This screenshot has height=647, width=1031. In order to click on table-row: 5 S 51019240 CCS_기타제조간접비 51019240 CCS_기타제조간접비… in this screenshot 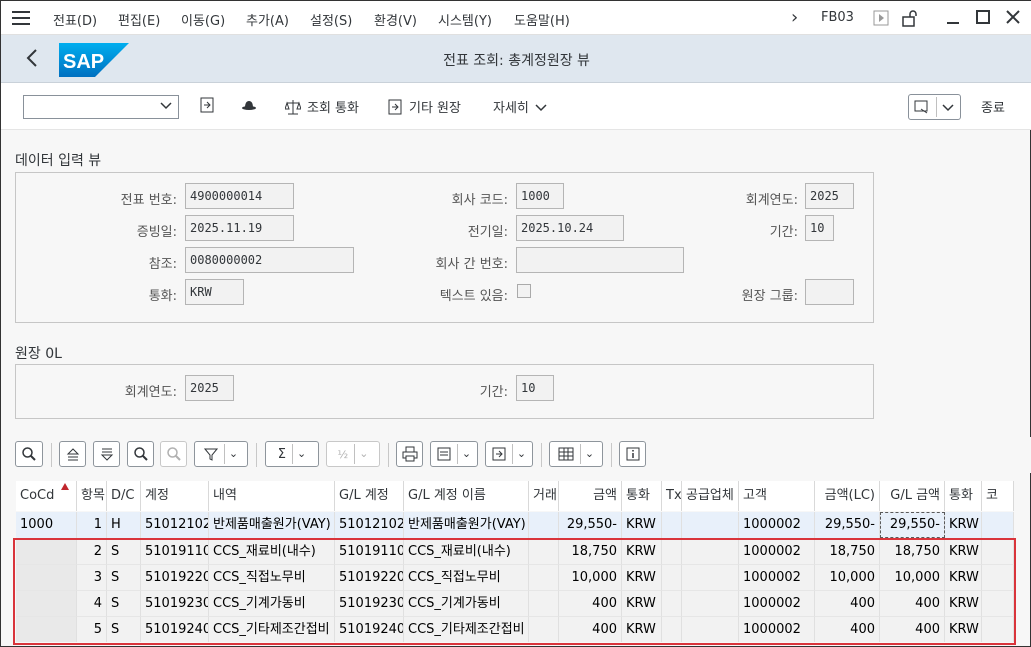, I will do `click(515, 629)`.